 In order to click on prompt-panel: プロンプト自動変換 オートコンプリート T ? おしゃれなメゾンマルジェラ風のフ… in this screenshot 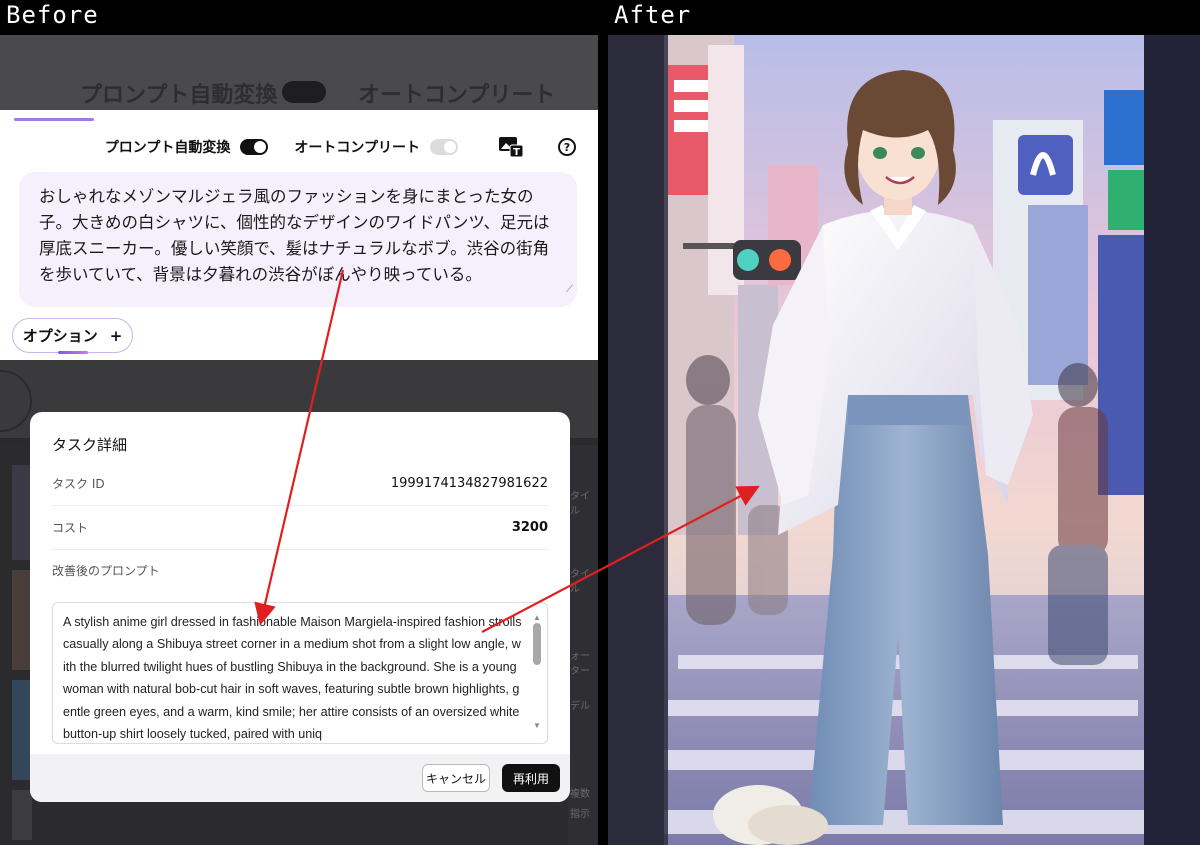, I will do `click(299, 235)`.